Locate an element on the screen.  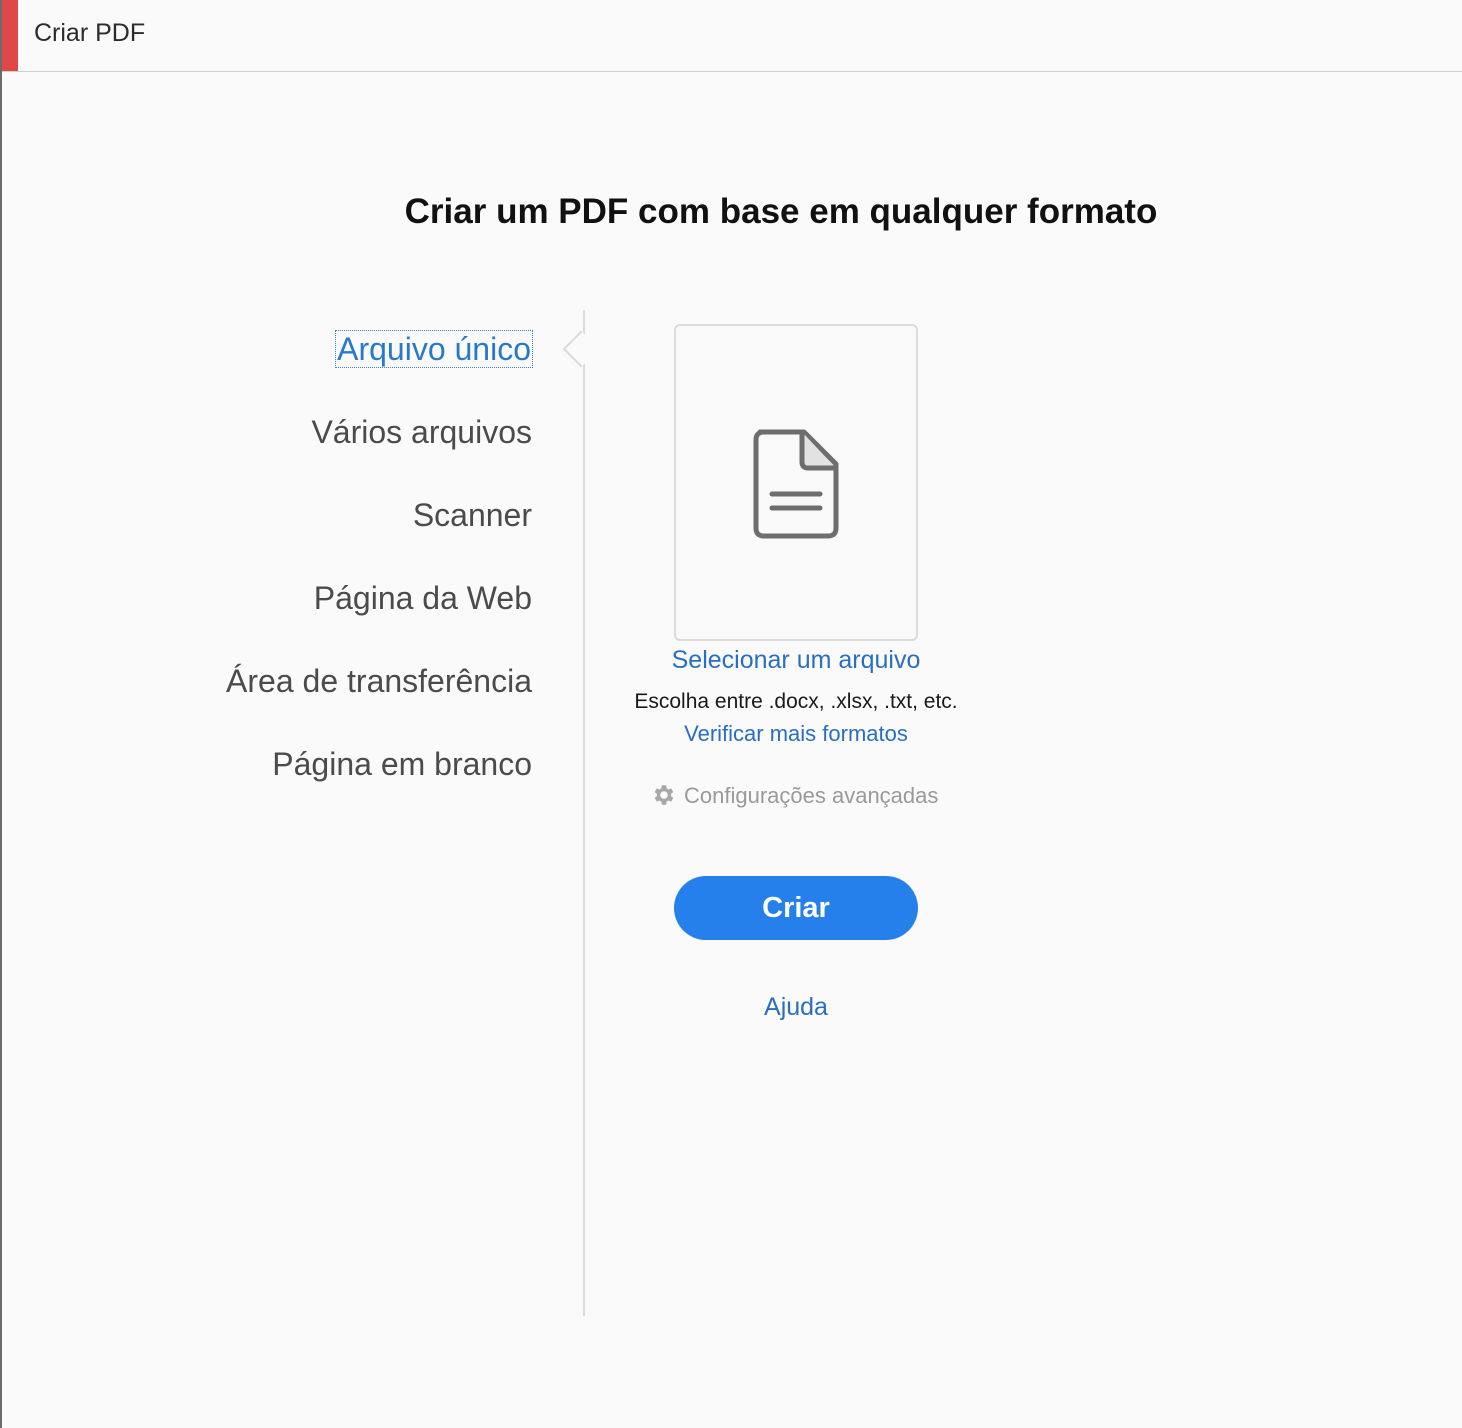
more-formats-link: Verificar mais formatos is located at coordinates (796, 734).